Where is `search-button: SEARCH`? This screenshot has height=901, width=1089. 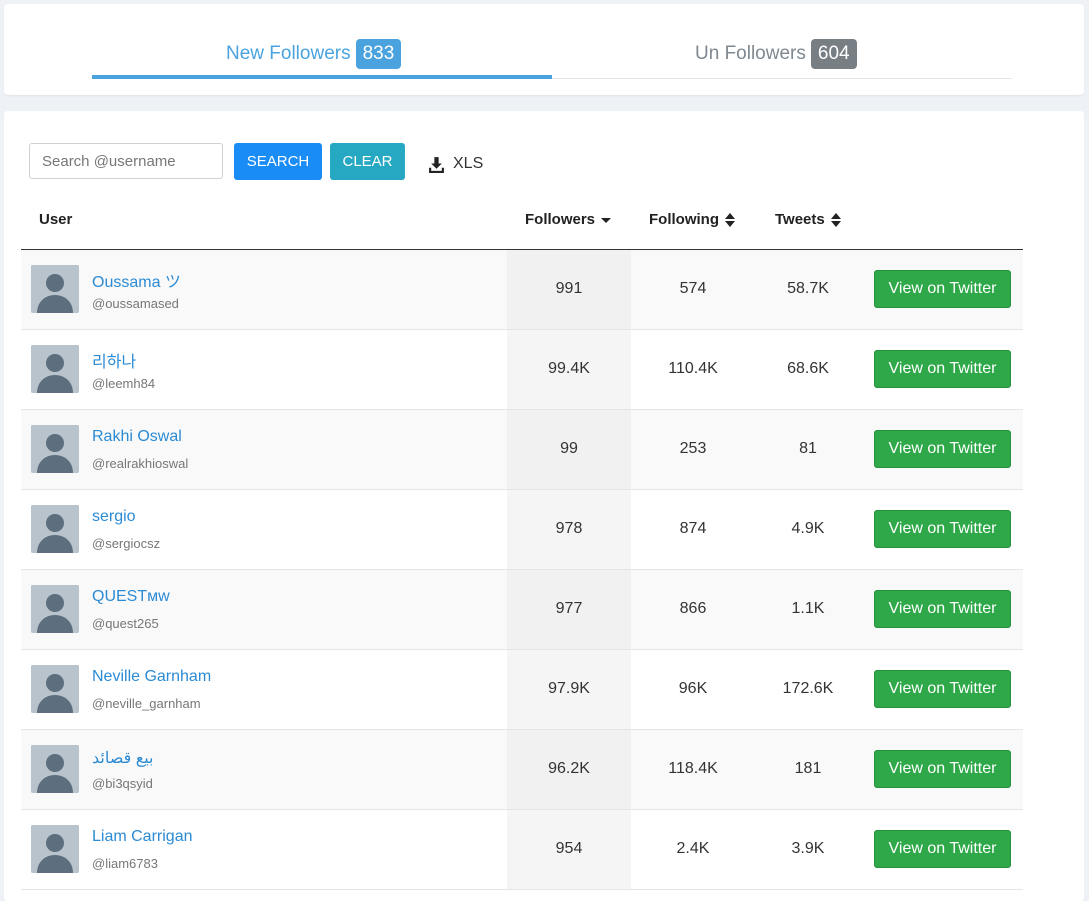 search-button: SEARCH is located at coordinates (278, 161).